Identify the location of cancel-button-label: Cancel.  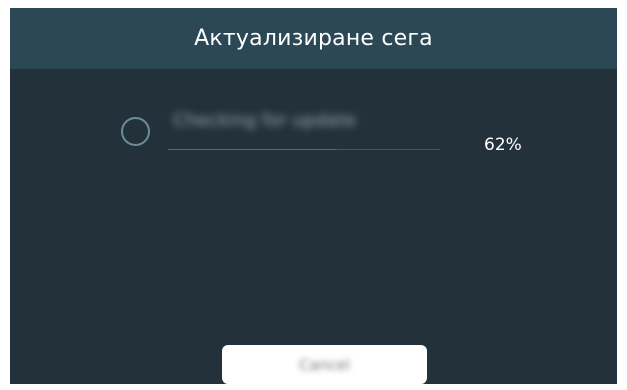
(324, 364).